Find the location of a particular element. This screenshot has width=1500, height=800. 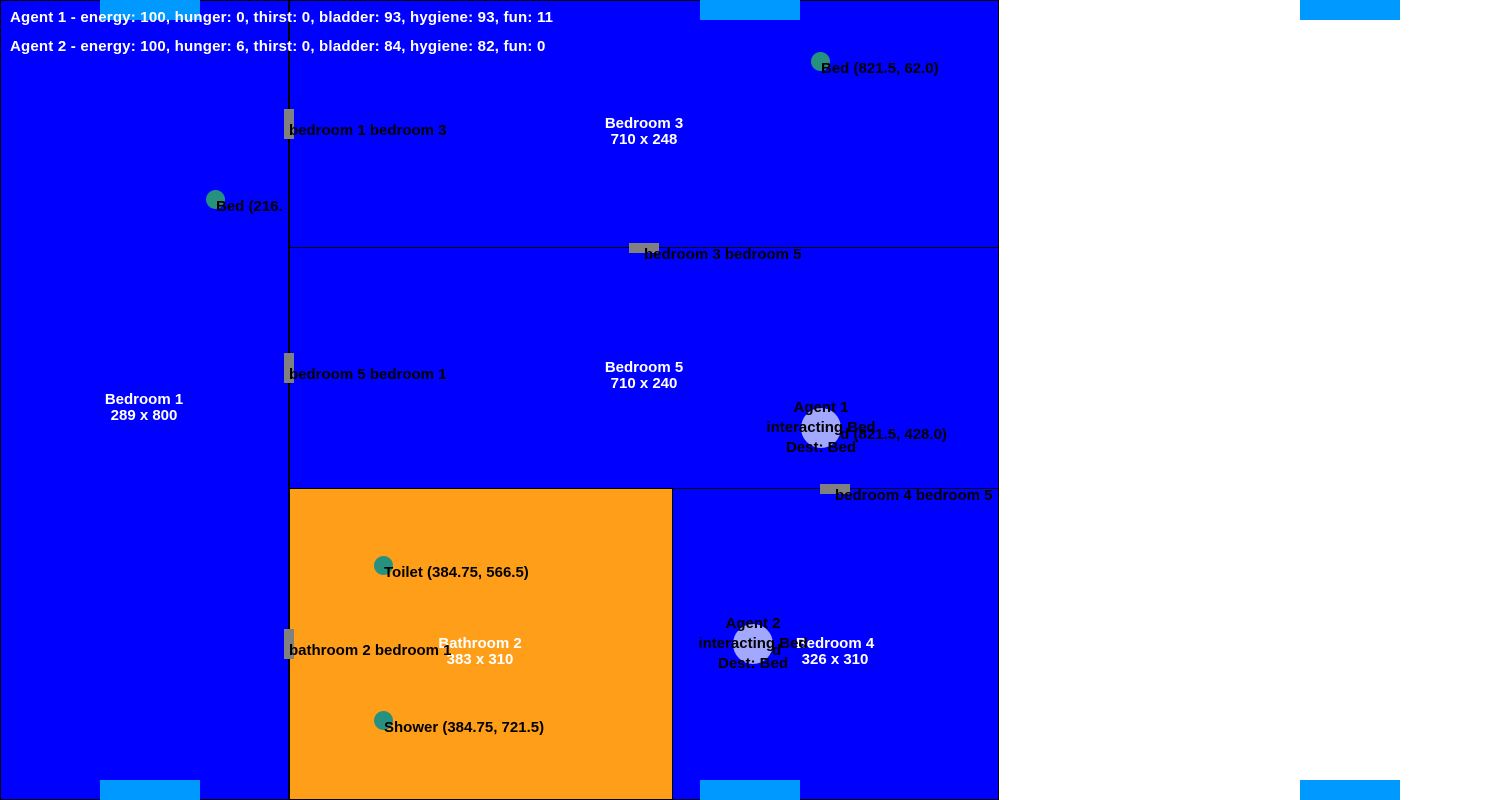

room-size: 289 x 800 is located at coordinates (144, 415).